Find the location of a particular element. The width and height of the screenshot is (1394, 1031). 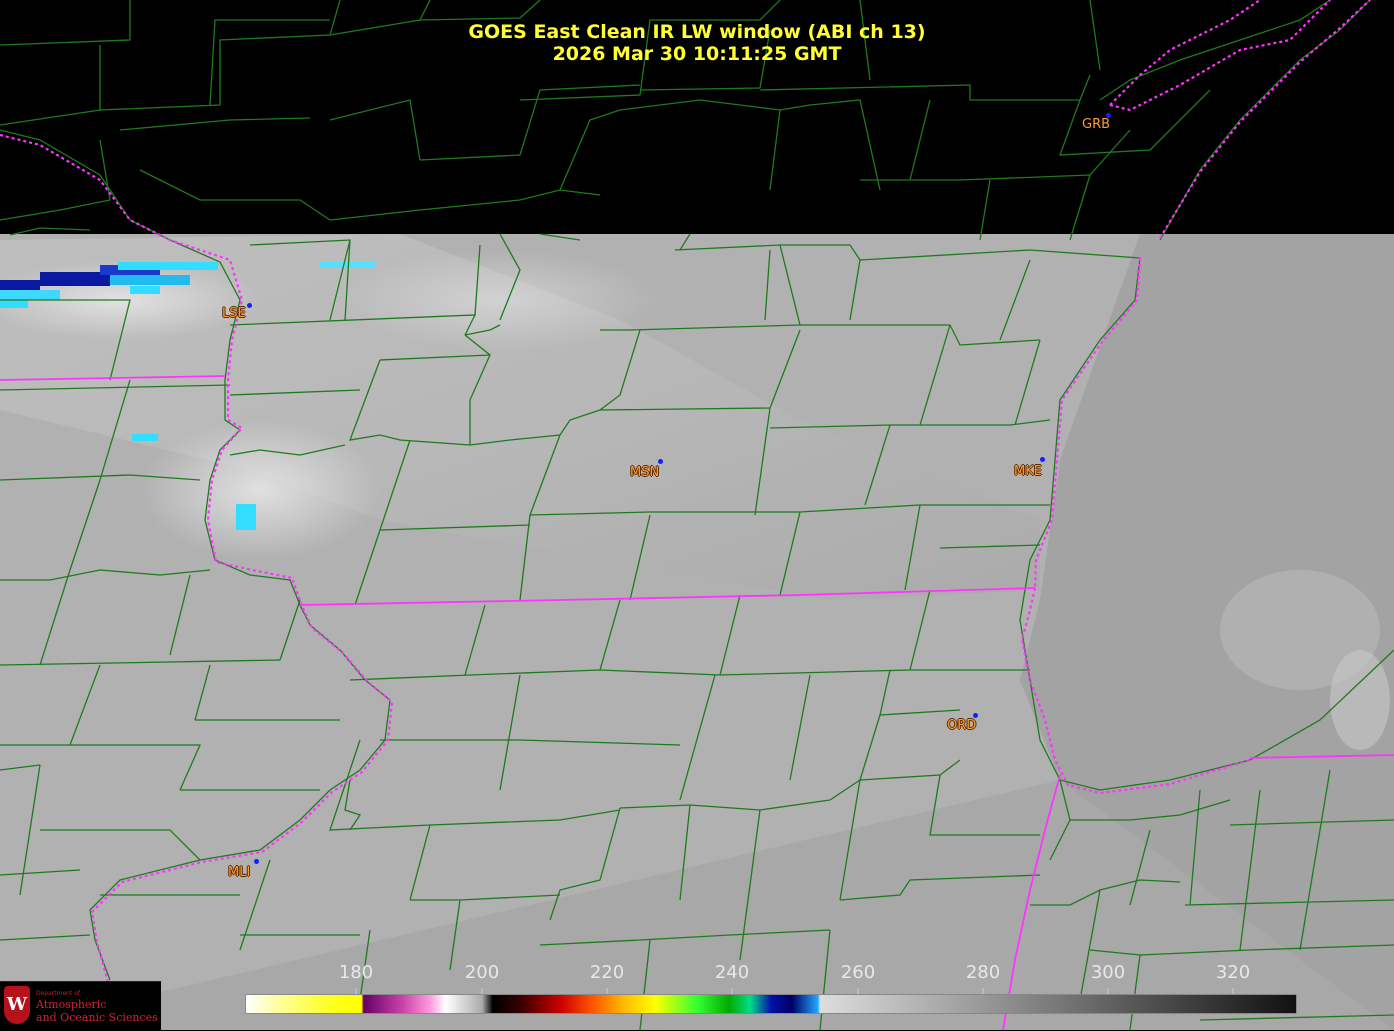

uw-crest-icon: W is located at coordinates (17, 1005).